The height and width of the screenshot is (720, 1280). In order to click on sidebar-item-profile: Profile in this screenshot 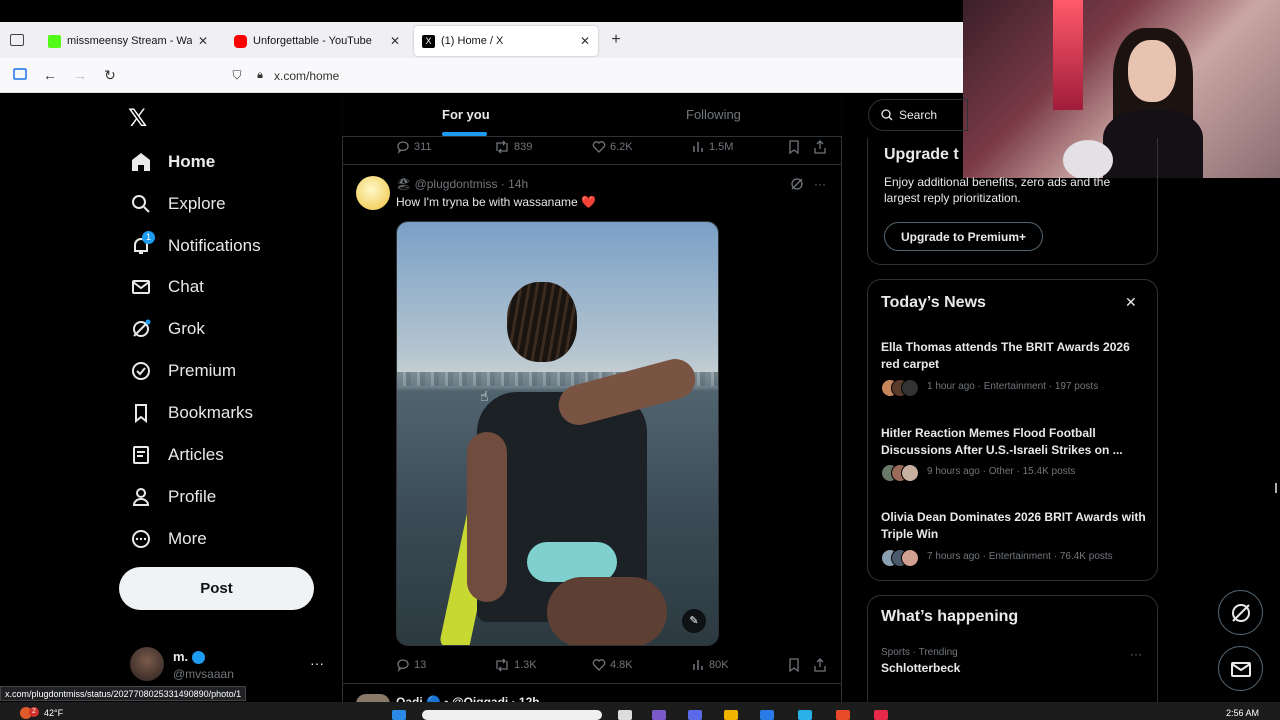, I will do `click(173, 497)`.